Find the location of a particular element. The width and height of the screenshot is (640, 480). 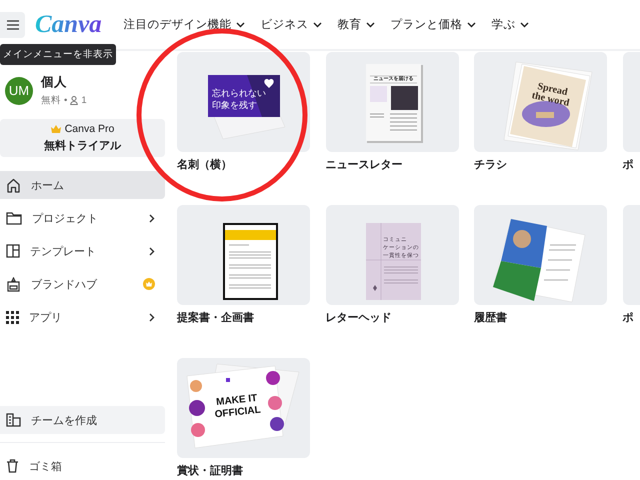

plan-label: 無料 is located at coordinates (51, 100).